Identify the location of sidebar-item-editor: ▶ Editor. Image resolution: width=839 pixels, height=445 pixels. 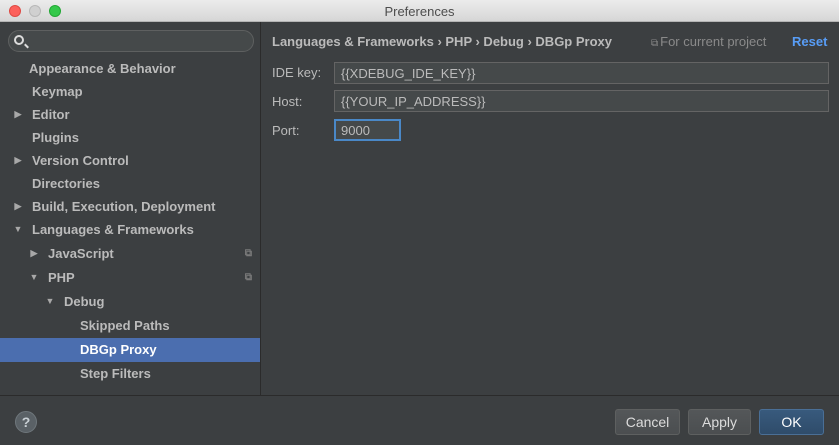
(130, 114).